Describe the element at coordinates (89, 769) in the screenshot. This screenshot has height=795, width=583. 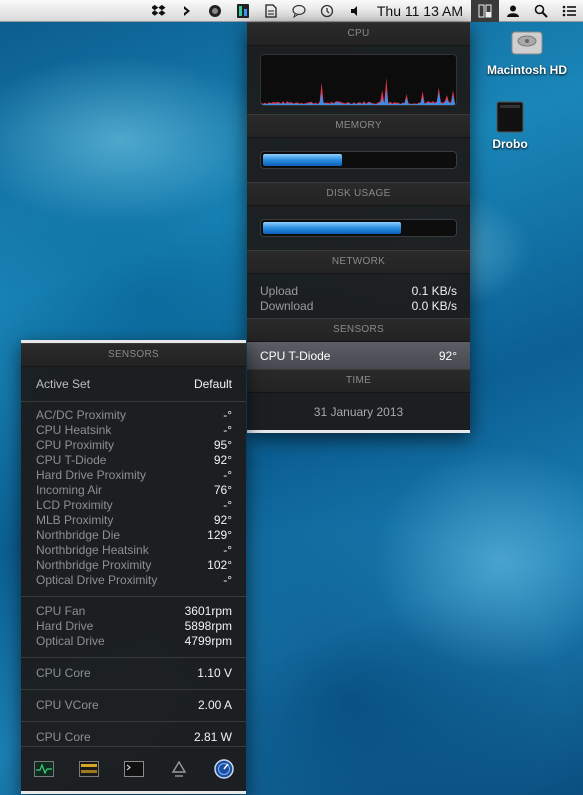
I see `console-clock-icon` at that location.